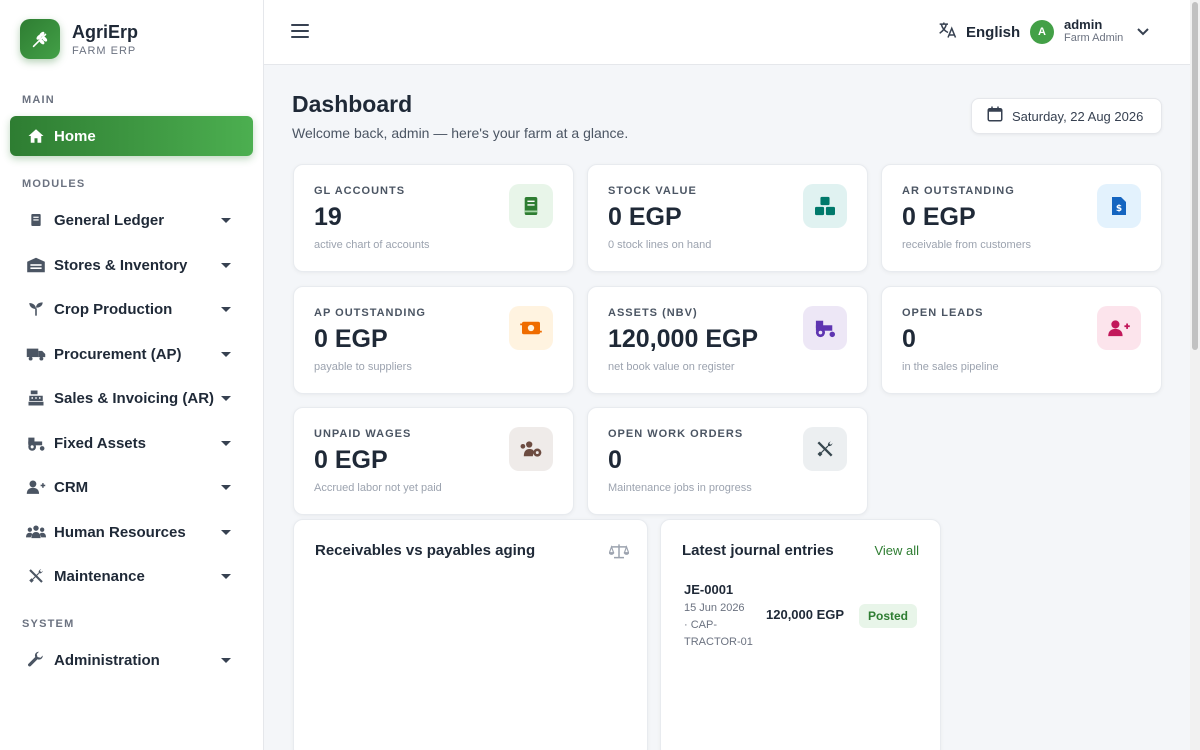  Describe the element at coordinates (120, 532) in the screenshot. I see `sidebar-item-label: Human Resources` at that location.